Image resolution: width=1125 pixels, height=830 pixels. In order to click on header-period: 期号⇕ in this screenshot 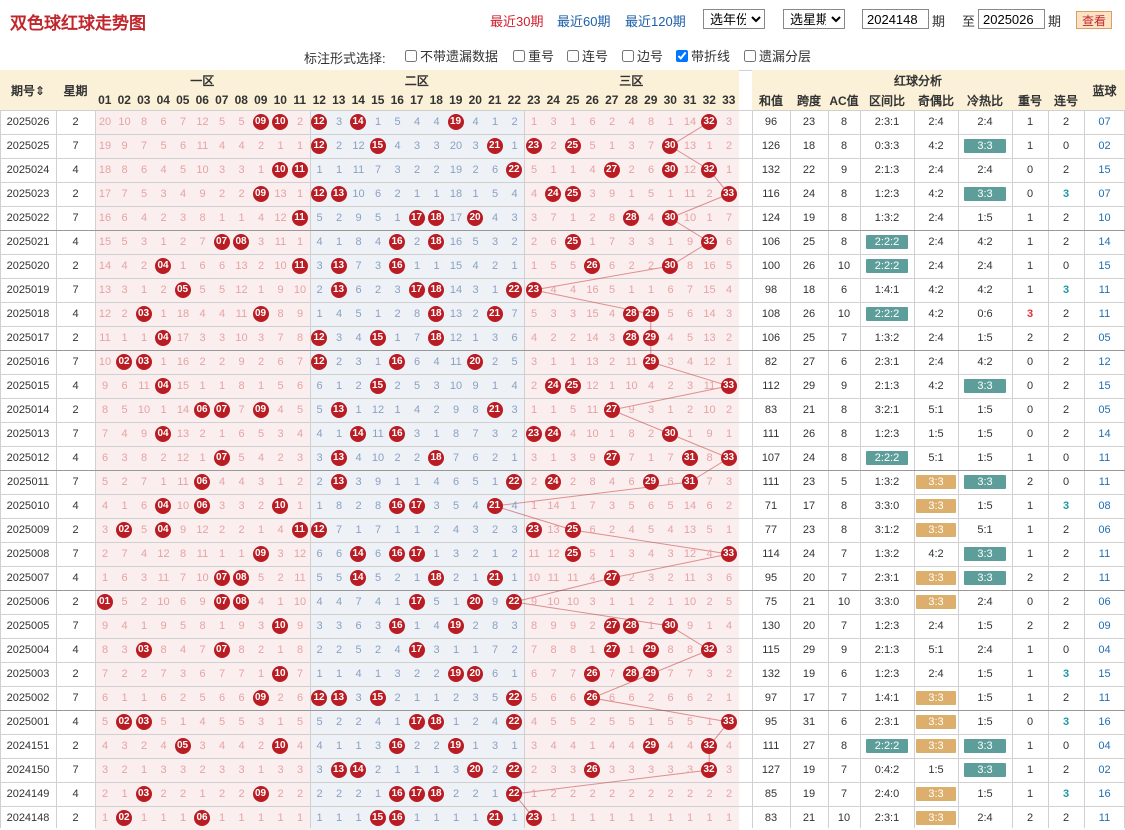, I will do `click(28, 90)`.